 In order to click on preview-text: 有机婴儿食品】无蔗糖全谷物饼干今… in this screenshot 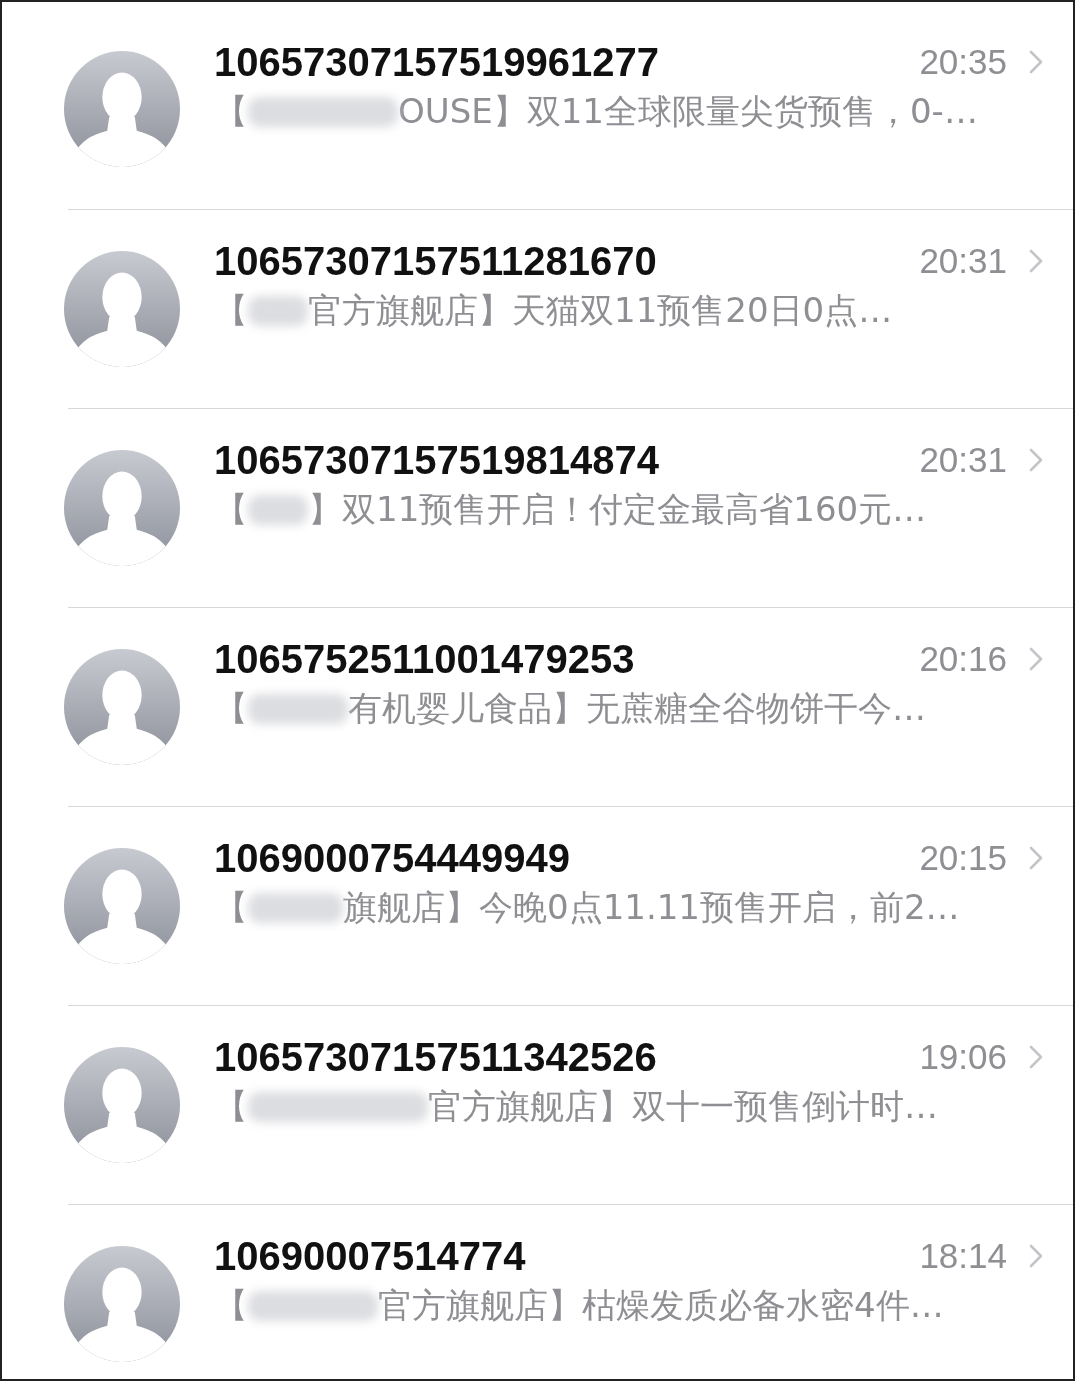, I will do `click(637, 708)`.